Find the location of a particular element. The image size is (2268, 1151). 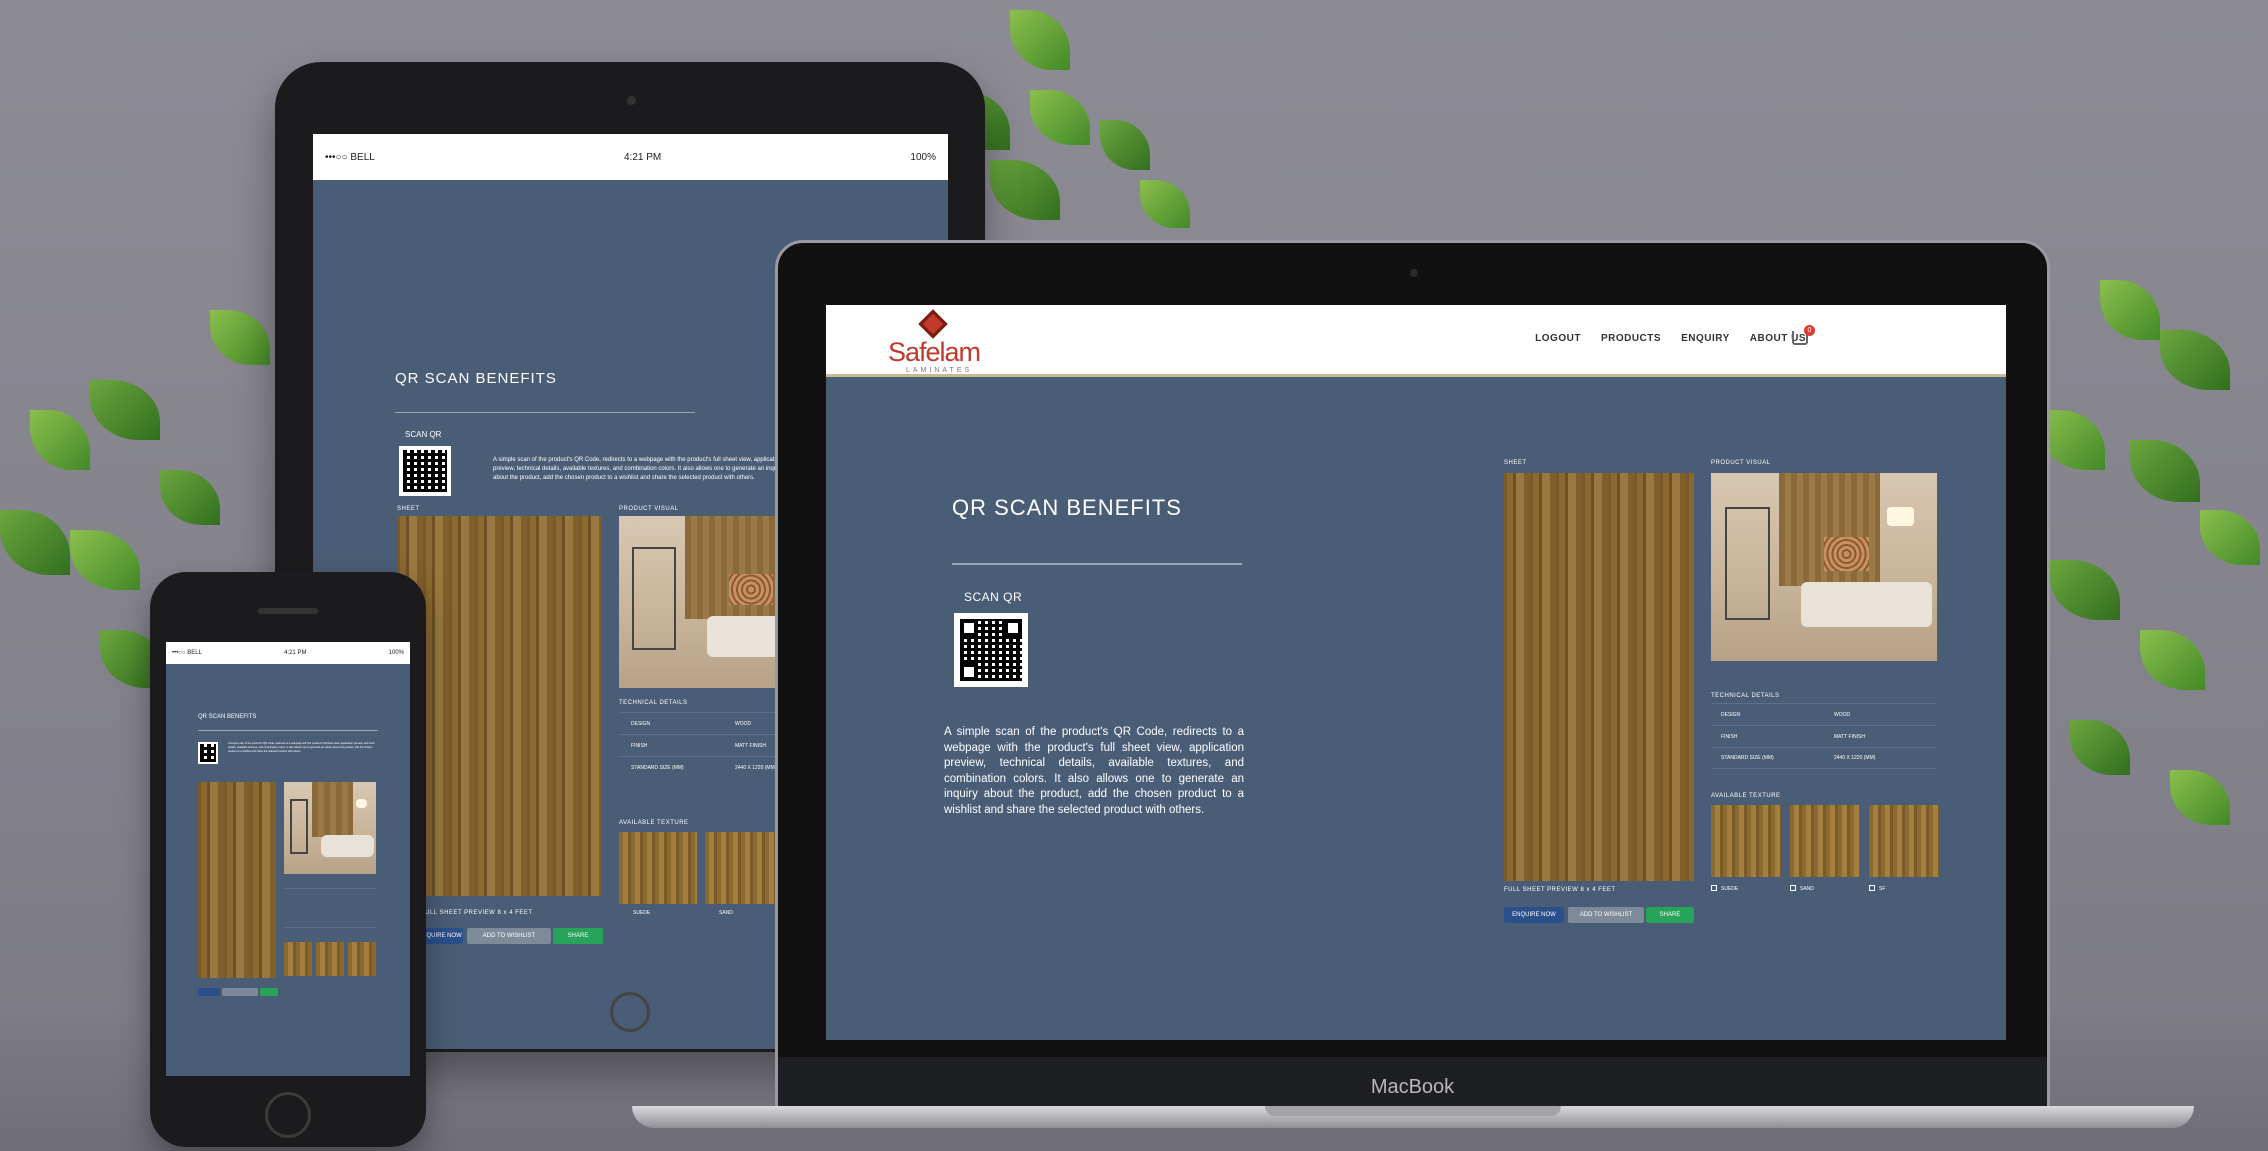

phone-home-button is located at coordinates (288, 1115).